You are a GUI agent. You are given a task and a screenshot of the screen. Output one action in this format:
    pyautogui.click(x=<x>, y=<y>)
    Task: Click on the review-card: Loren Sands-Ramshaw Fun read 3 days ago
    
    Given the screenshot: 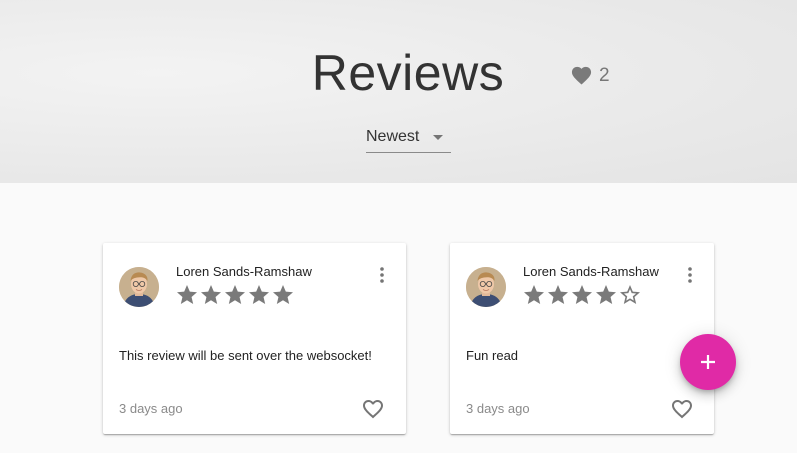 What is the action you would take?
    pyautogui.click(x=582, y=338)
    